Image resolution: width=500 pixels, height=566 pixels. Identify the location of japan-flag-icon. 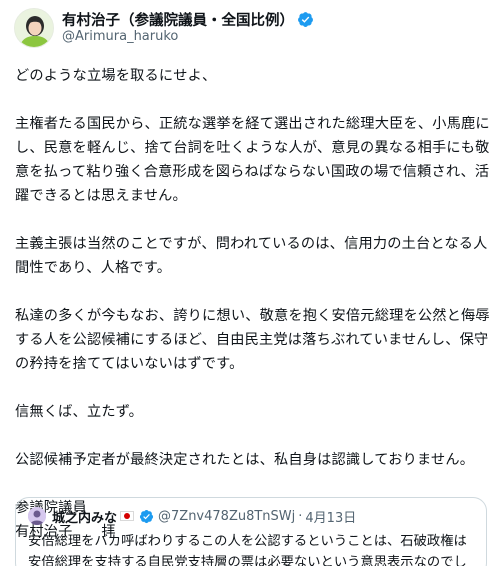
(127, 516).